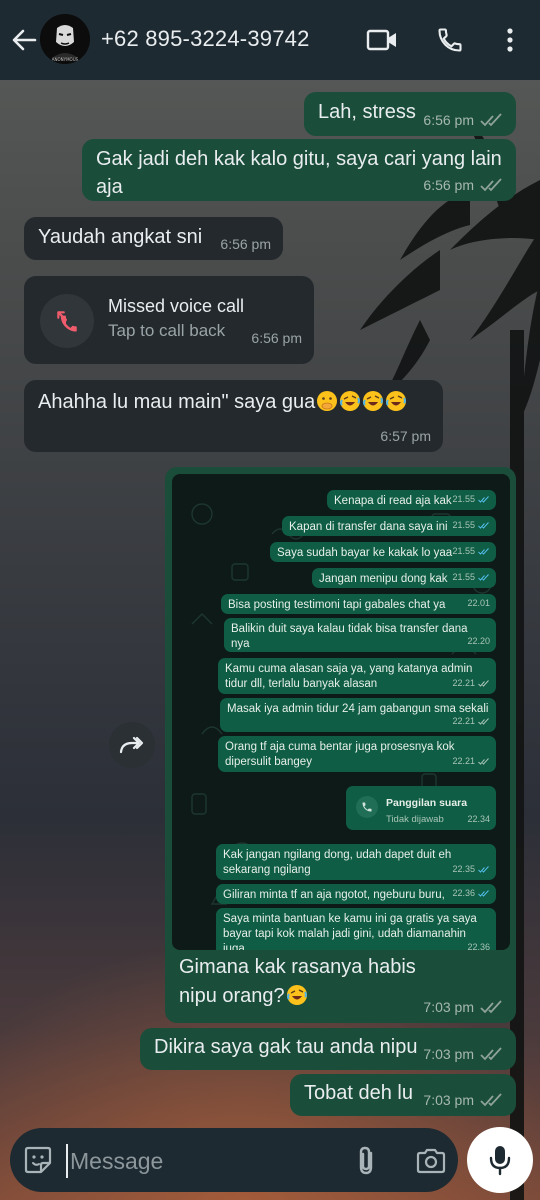 This screenshot has height=1200, width=540. I want to click on embedded-call-time: 22.34, so click(478, 819).